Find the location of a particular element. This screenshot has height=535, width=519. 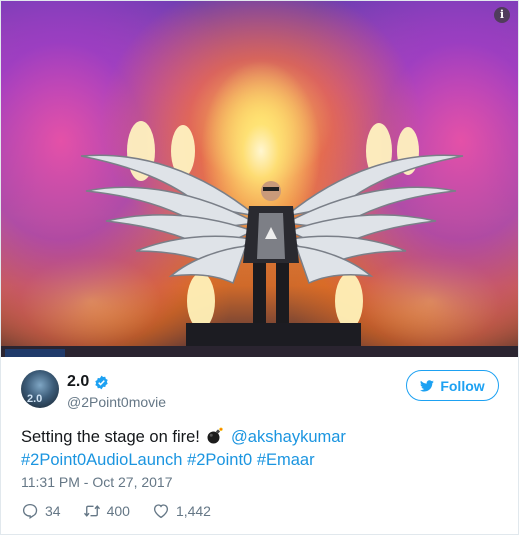

like-button: 1,442 is located at coordinates (181, 511).